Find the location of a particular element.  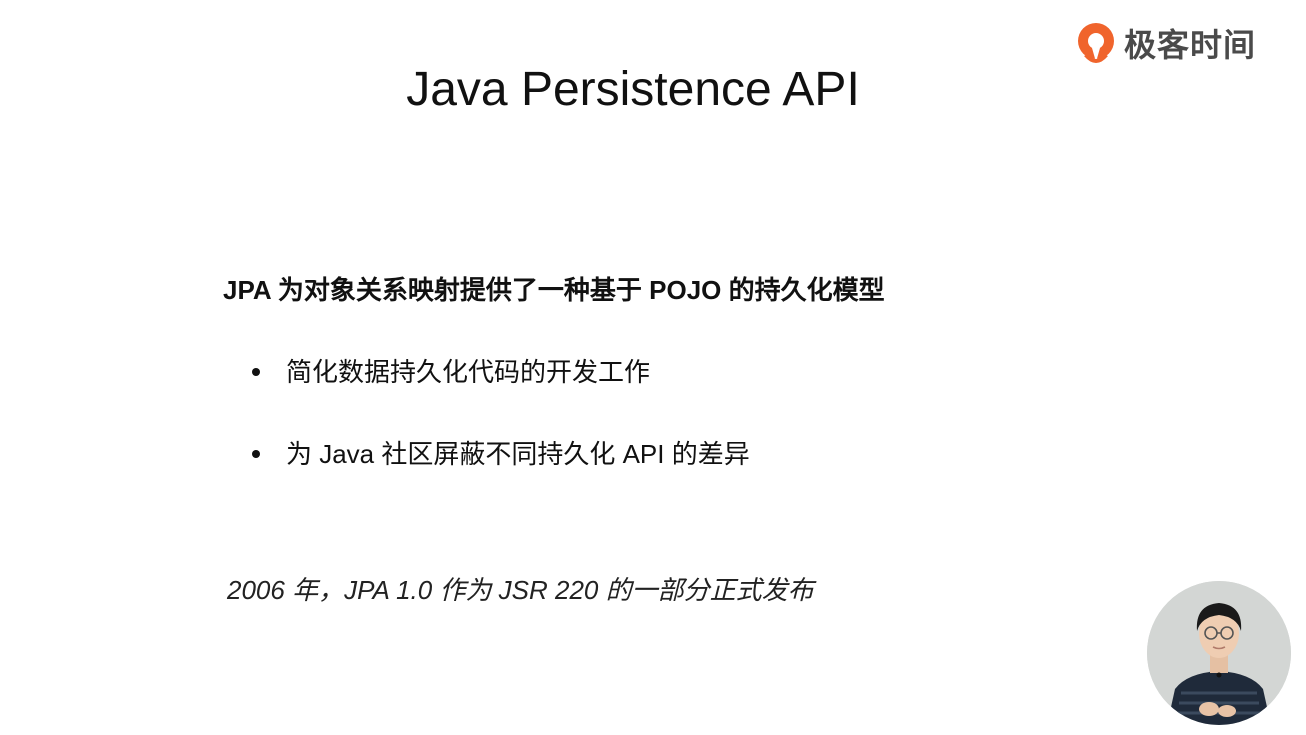

slide-title: Java Persistence API is located at coordinates (633, 89).